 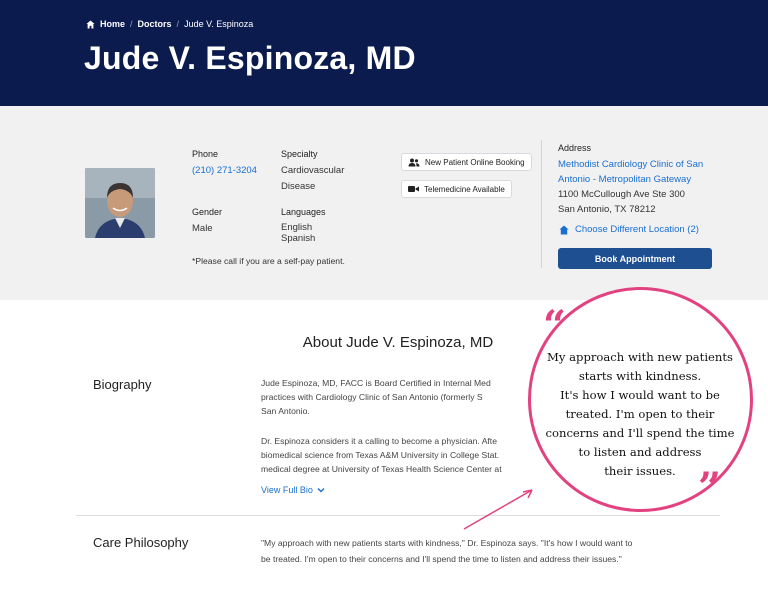 What do you see at coordinates (112, 24) in the screenshot?
I see `breadcrumb-home-link: Home` at bounding box center [112, 24].